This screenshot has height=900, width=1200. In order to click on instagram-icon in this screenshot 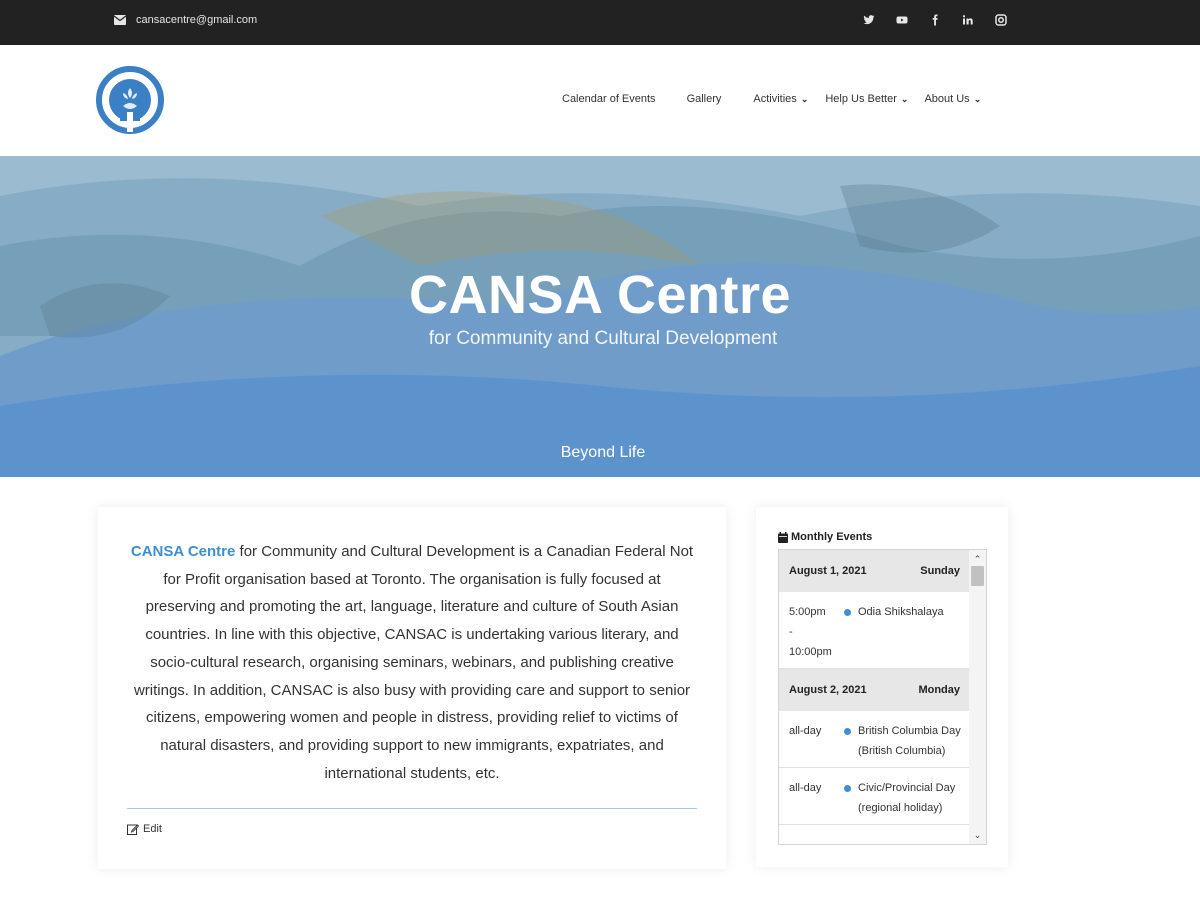, I will do `click(1001, 20)`.